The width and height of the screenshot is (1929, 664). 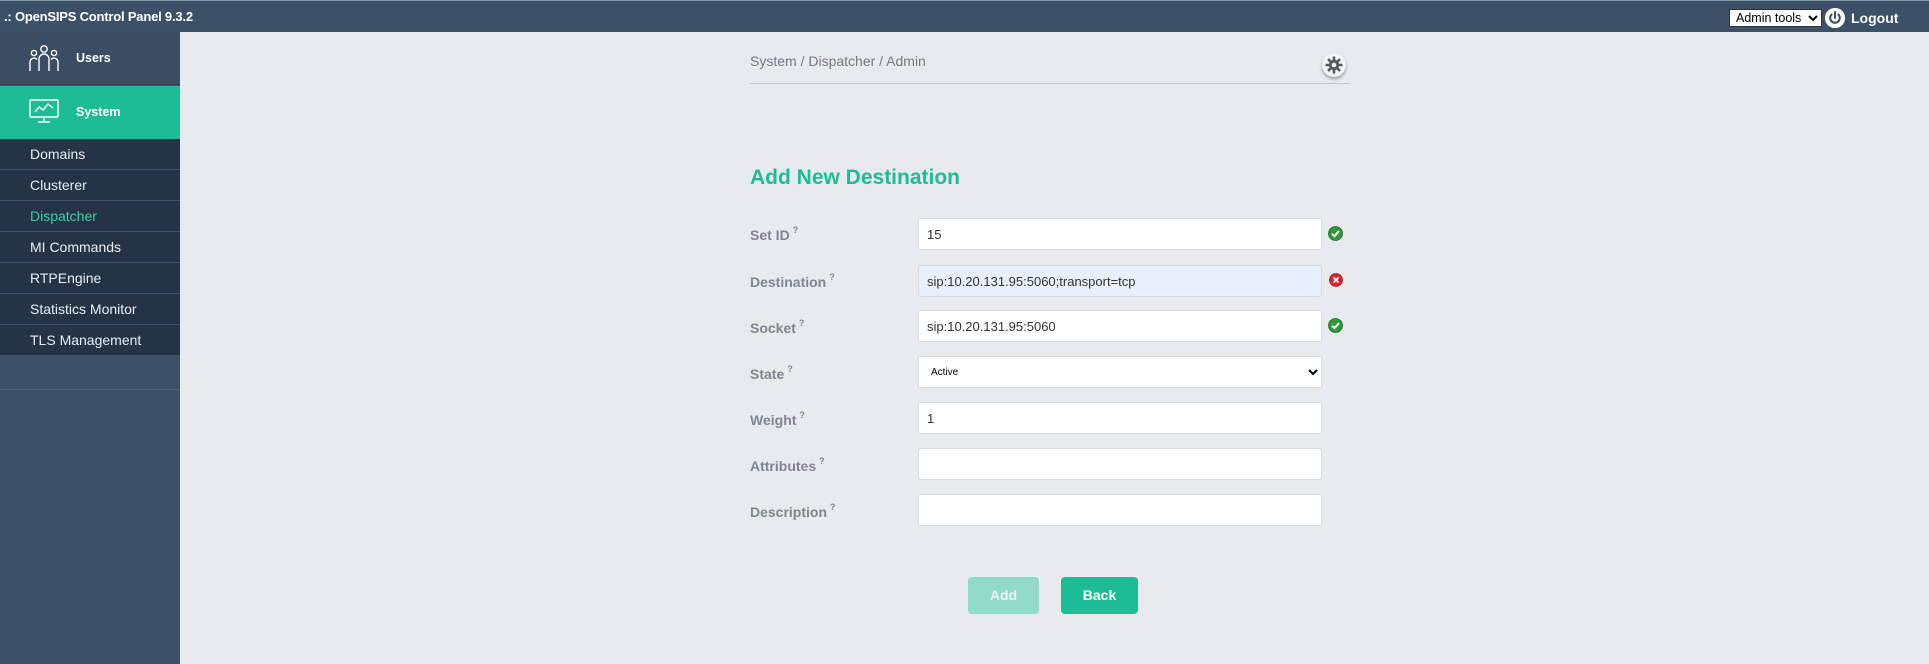 I want to click on set-id-label: Set ID?, so click(x=774, y=234).